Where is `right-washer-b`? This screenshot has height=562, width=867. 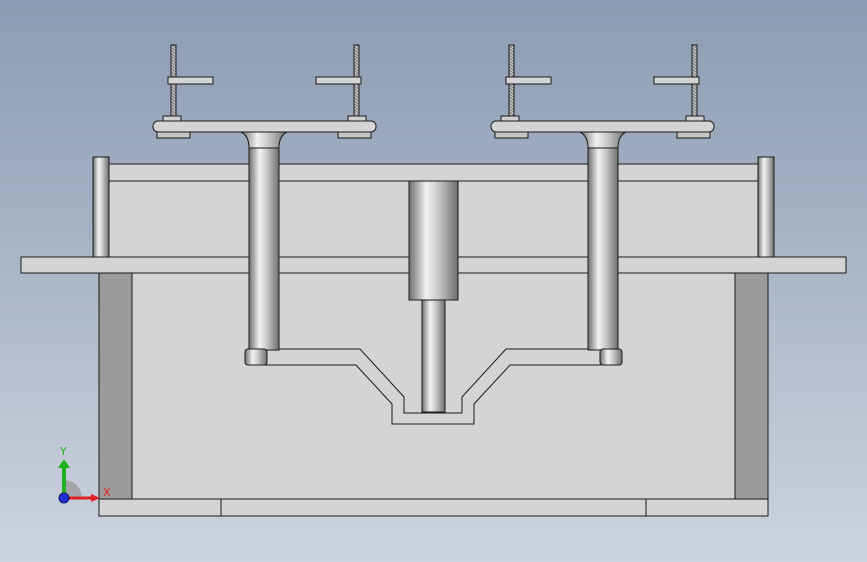 right-washer-b is located at coordinates (695, 118).